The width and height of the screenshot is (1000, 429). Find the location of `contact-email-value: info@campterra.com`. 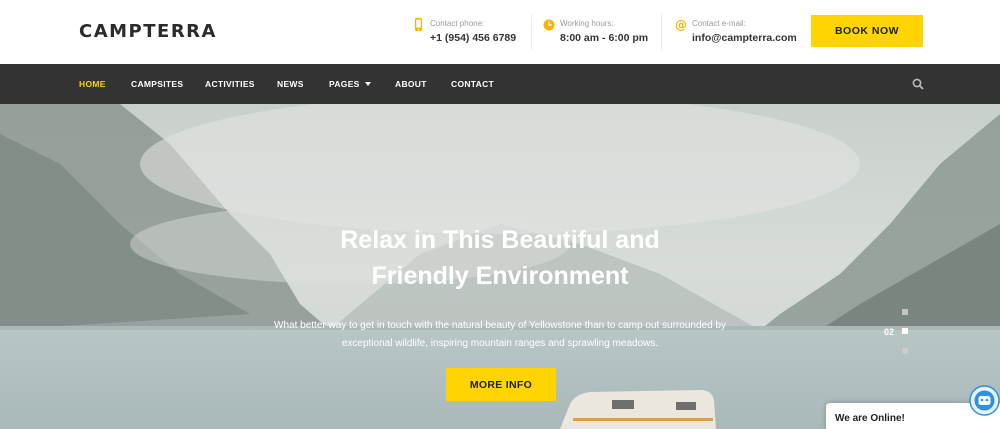

contact-email-value: info@campterra.com is located at coordinates (744, 38).